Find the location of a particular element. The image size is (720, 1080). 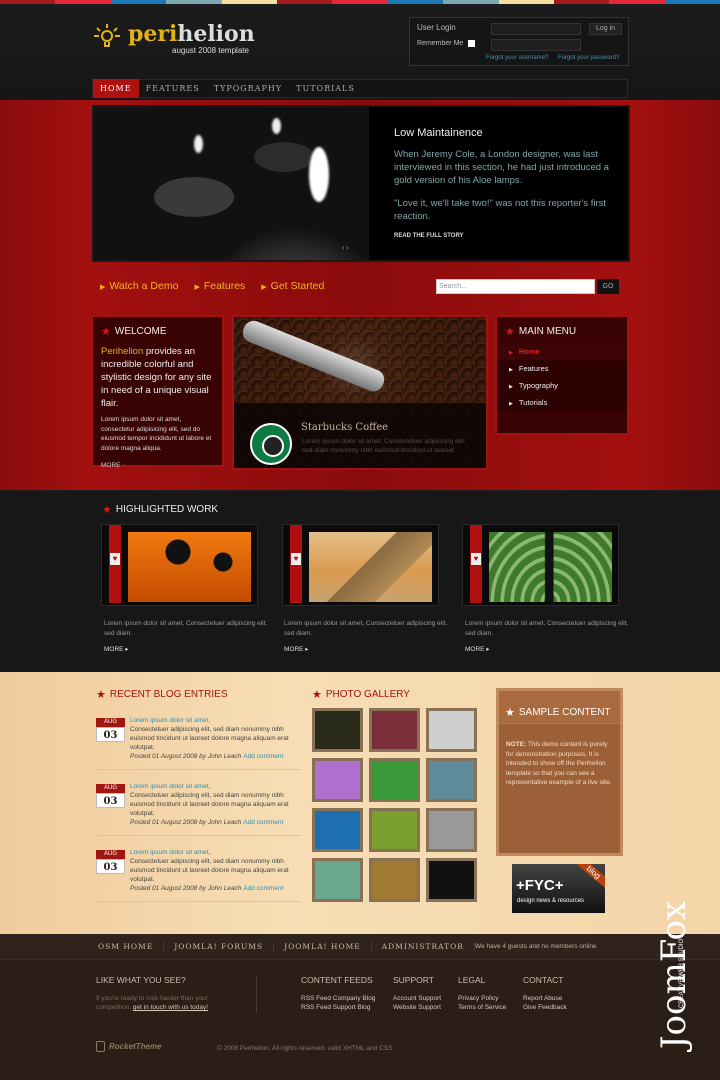

footer-nav-joomla-forums: JOOMLA! FORUMS is located at coordinates (224, 946).